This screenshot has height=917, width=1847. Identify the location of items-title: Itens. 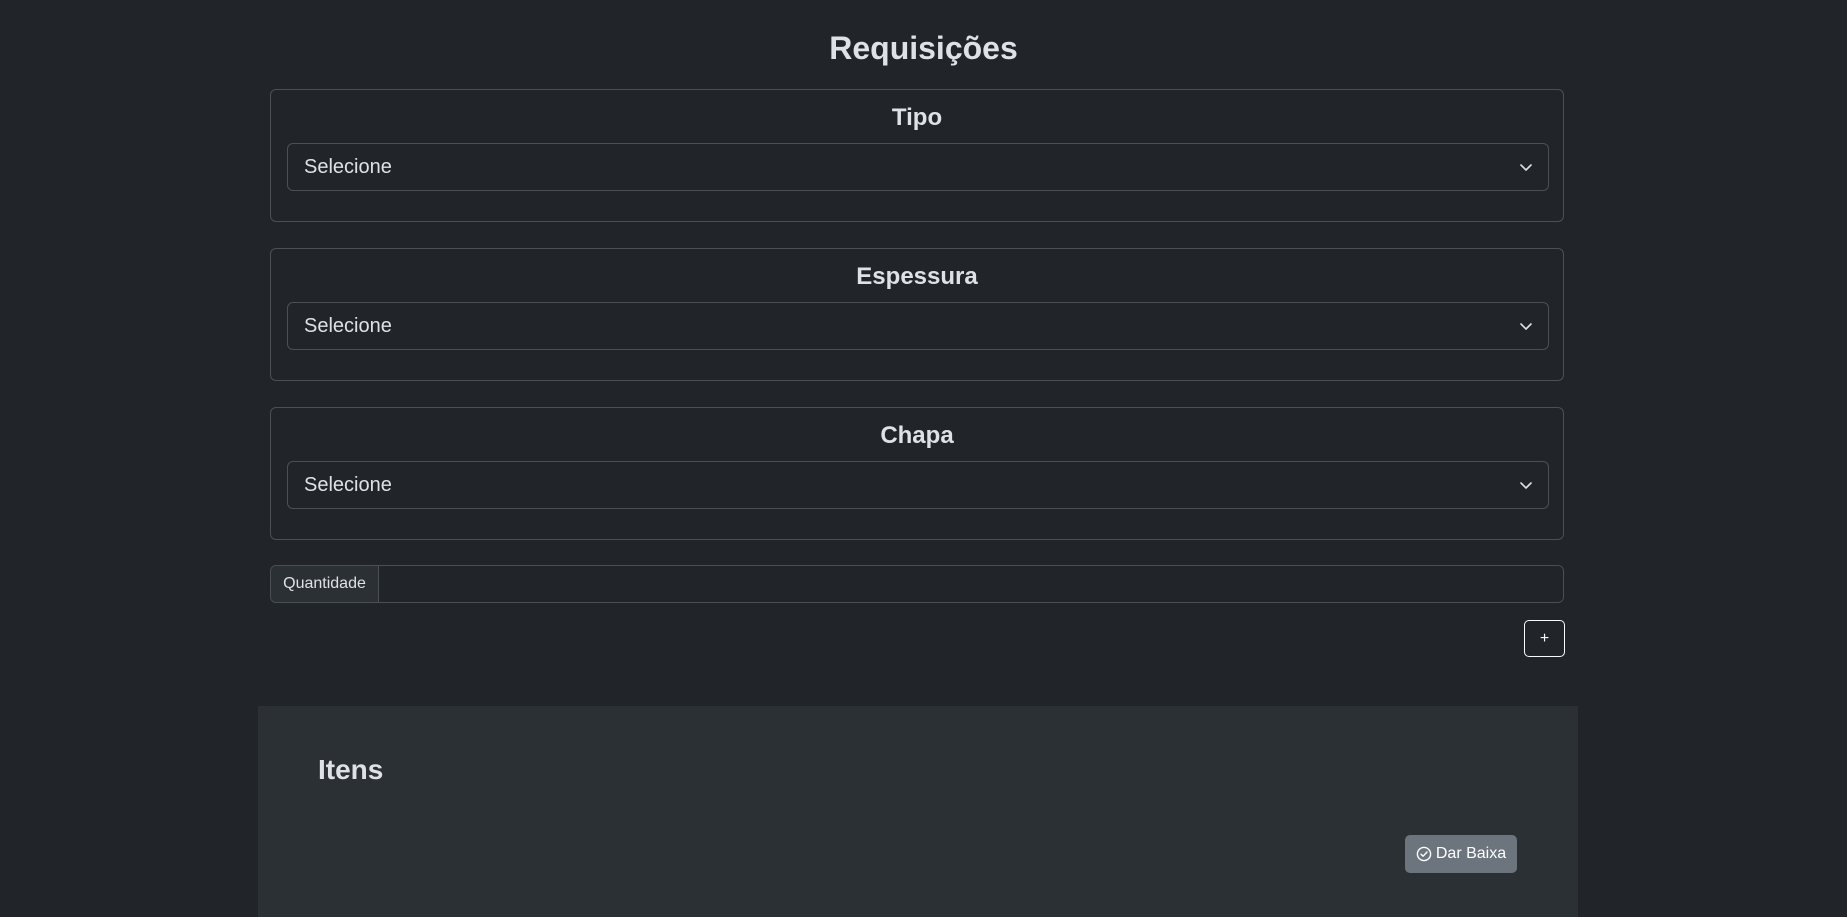
(351, 769).